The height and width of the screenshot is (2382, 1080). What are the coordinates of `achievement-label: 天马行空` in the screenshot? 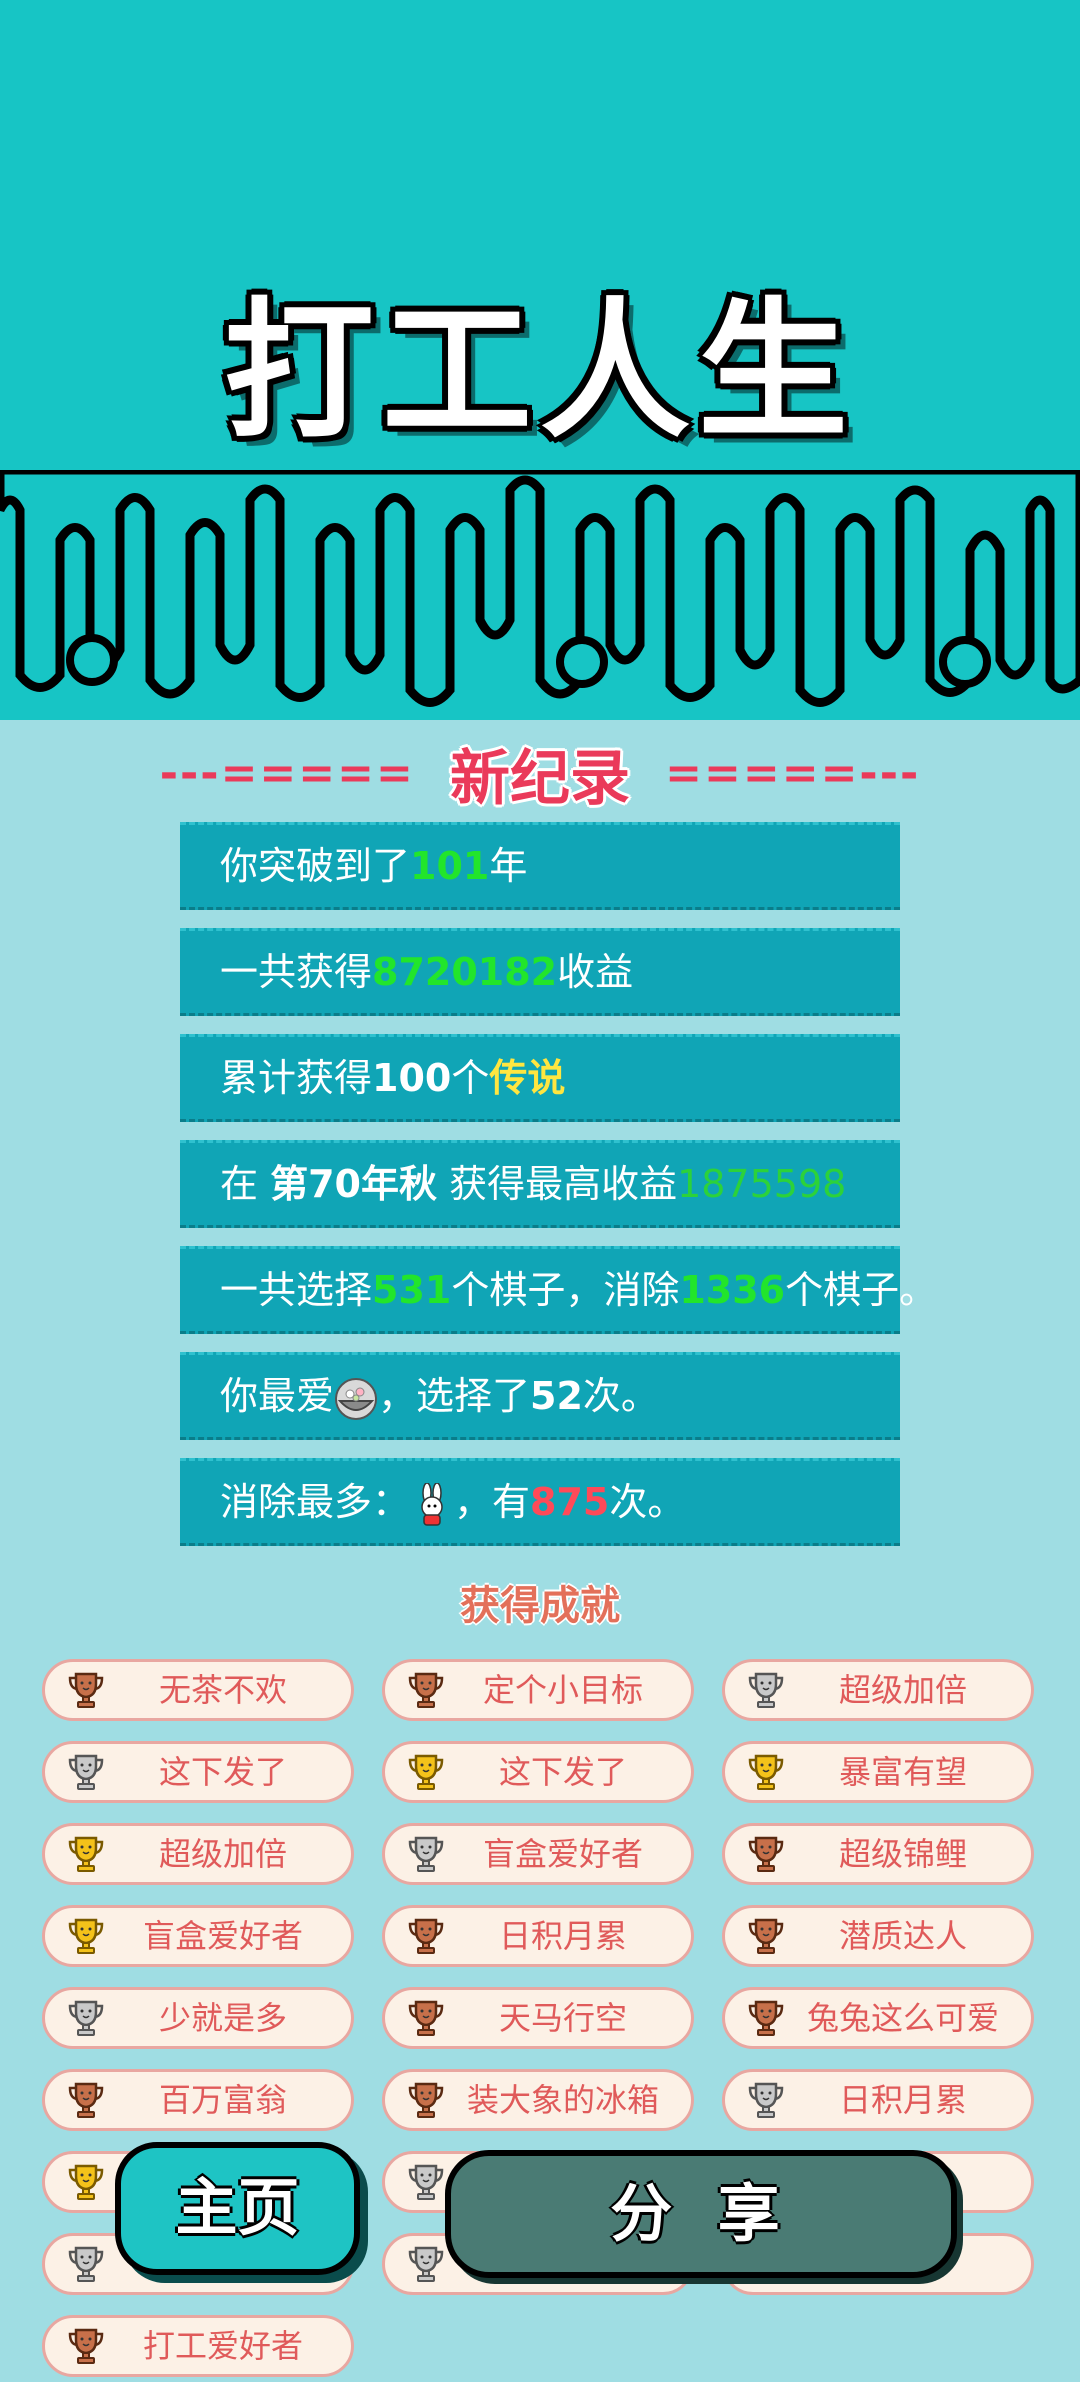 It's located at (562, 2018).